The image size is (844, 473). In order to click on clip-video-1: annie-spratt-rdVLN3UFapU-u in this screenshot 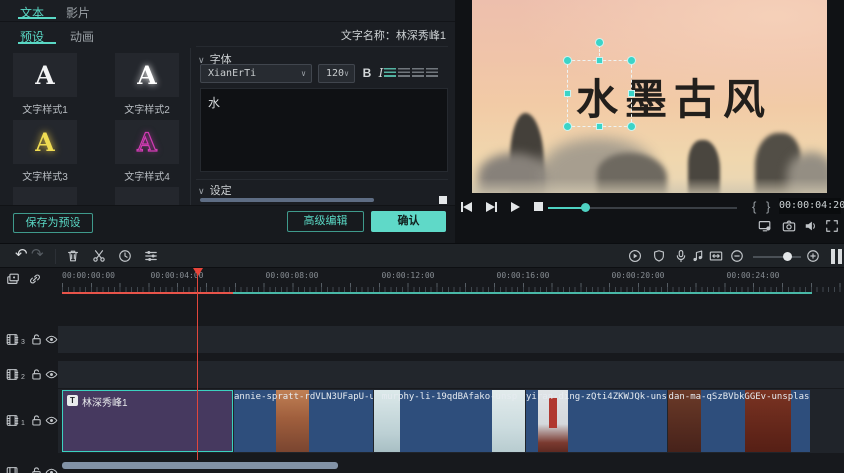, I will do `click(303, 421)`.